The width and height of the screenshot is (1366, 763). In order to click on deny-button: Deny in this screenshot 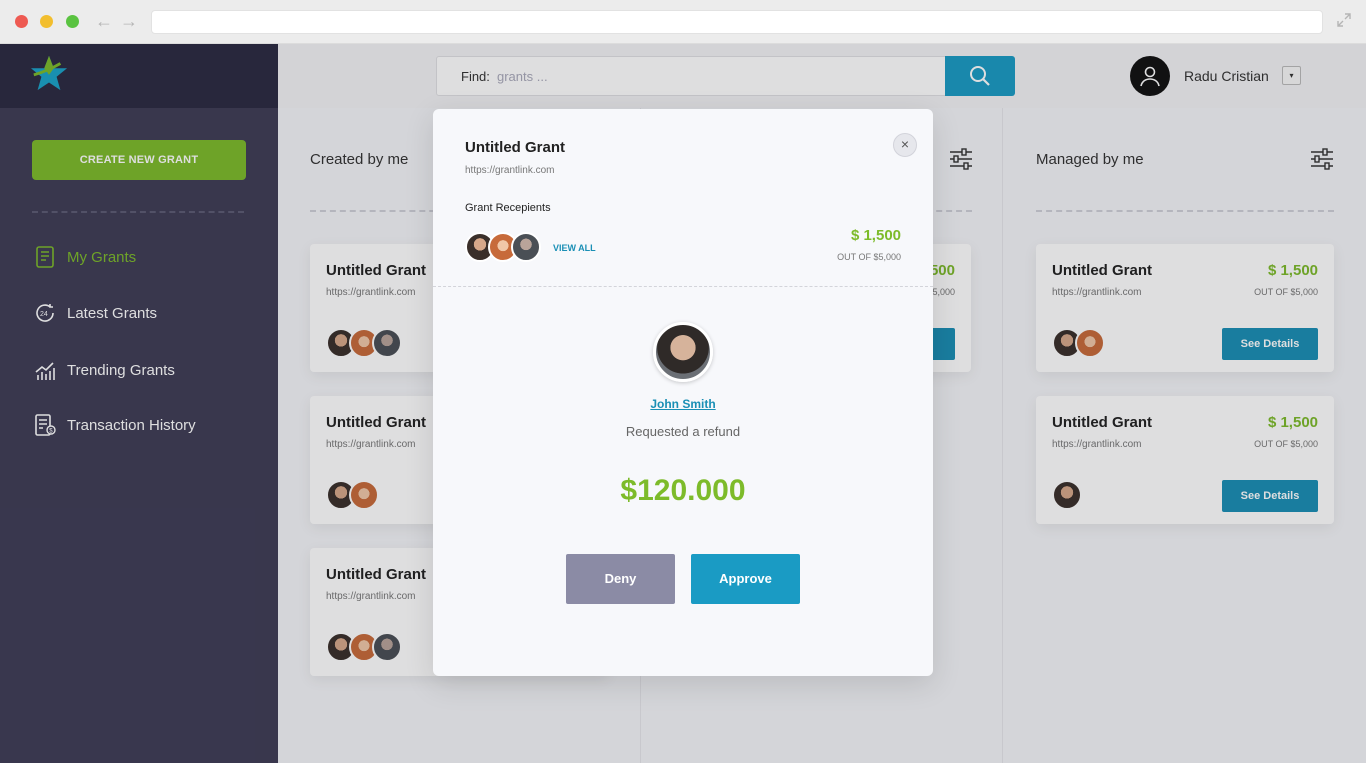, I will do `click(620, 579)`.